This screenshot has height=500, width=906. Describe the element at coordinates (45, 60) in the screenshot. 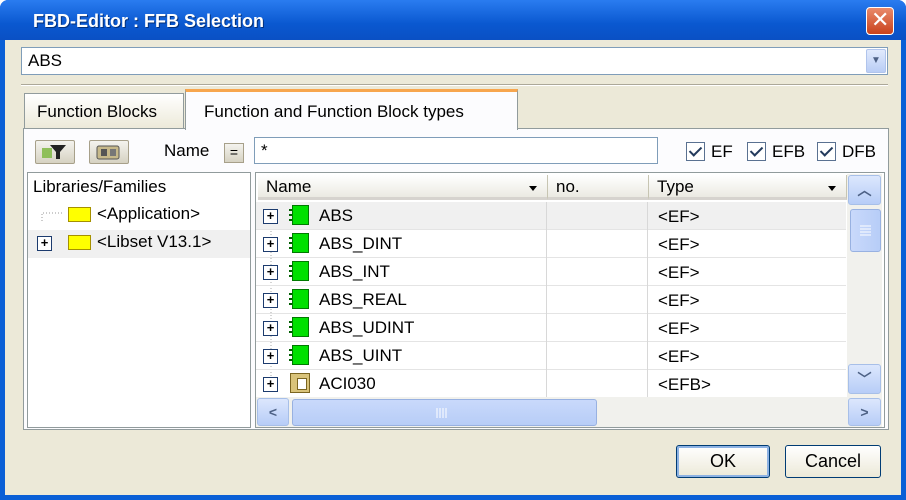

I see `ffb-selector-value: ABS` at that location.